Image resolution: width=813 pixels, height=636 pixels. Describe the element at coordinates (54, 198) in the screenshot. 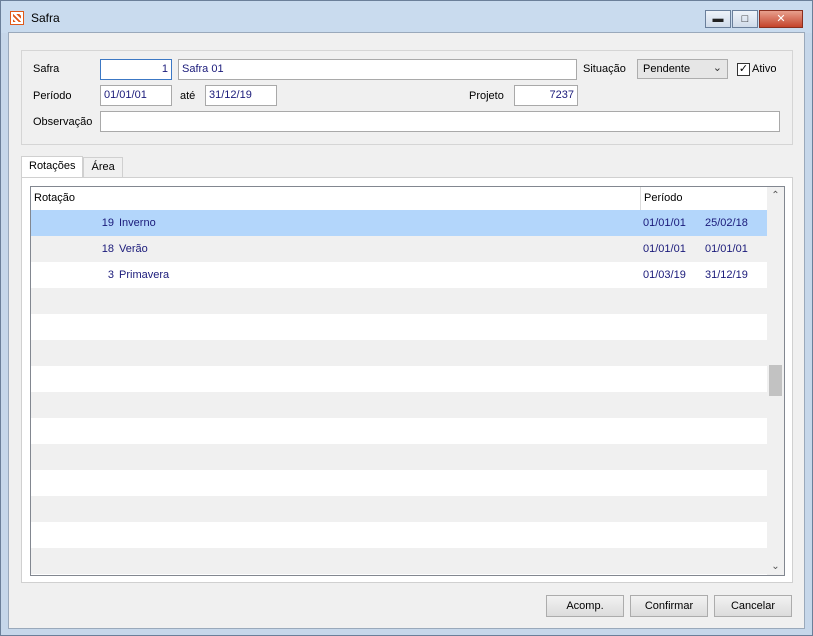

I see `column-header-rotacao: Rotação` at that location.